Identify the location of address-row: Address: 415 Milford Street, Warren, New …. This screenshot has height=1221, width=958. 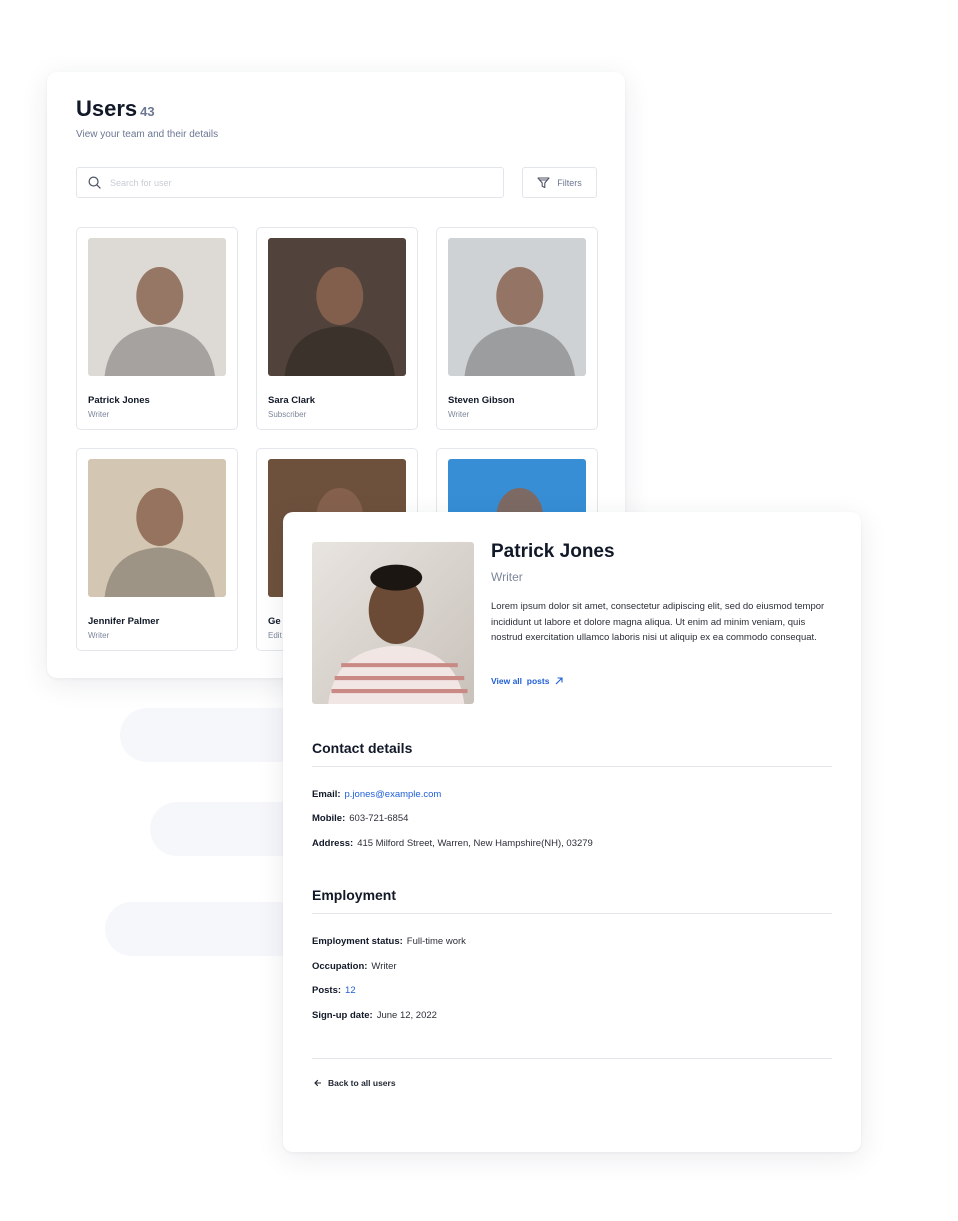
(452, 843).